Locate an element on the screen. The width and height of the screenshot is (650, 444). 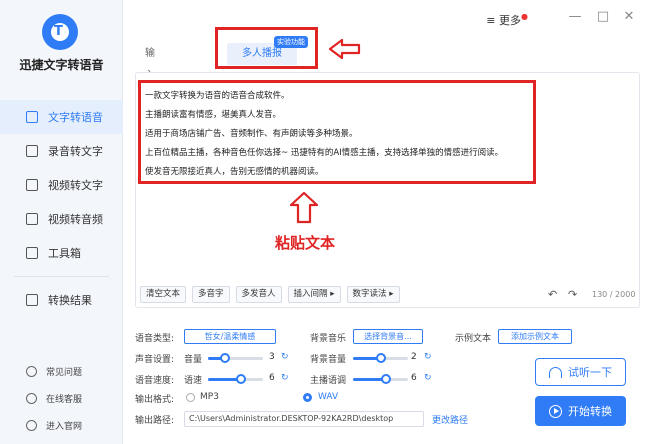
char-count: 130 / 2000 is located at coordinates (614, 294).